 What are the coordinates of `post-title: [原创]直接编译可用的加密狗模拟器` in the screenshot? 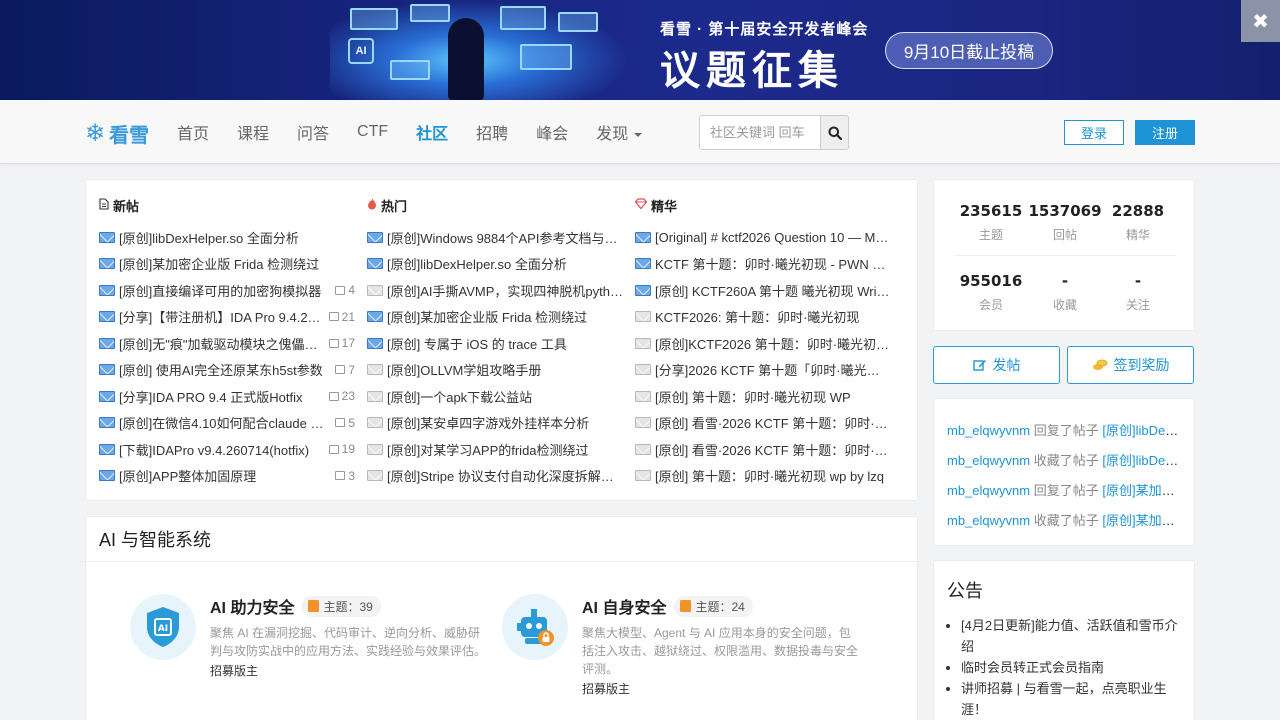 It's located at (224, 290).